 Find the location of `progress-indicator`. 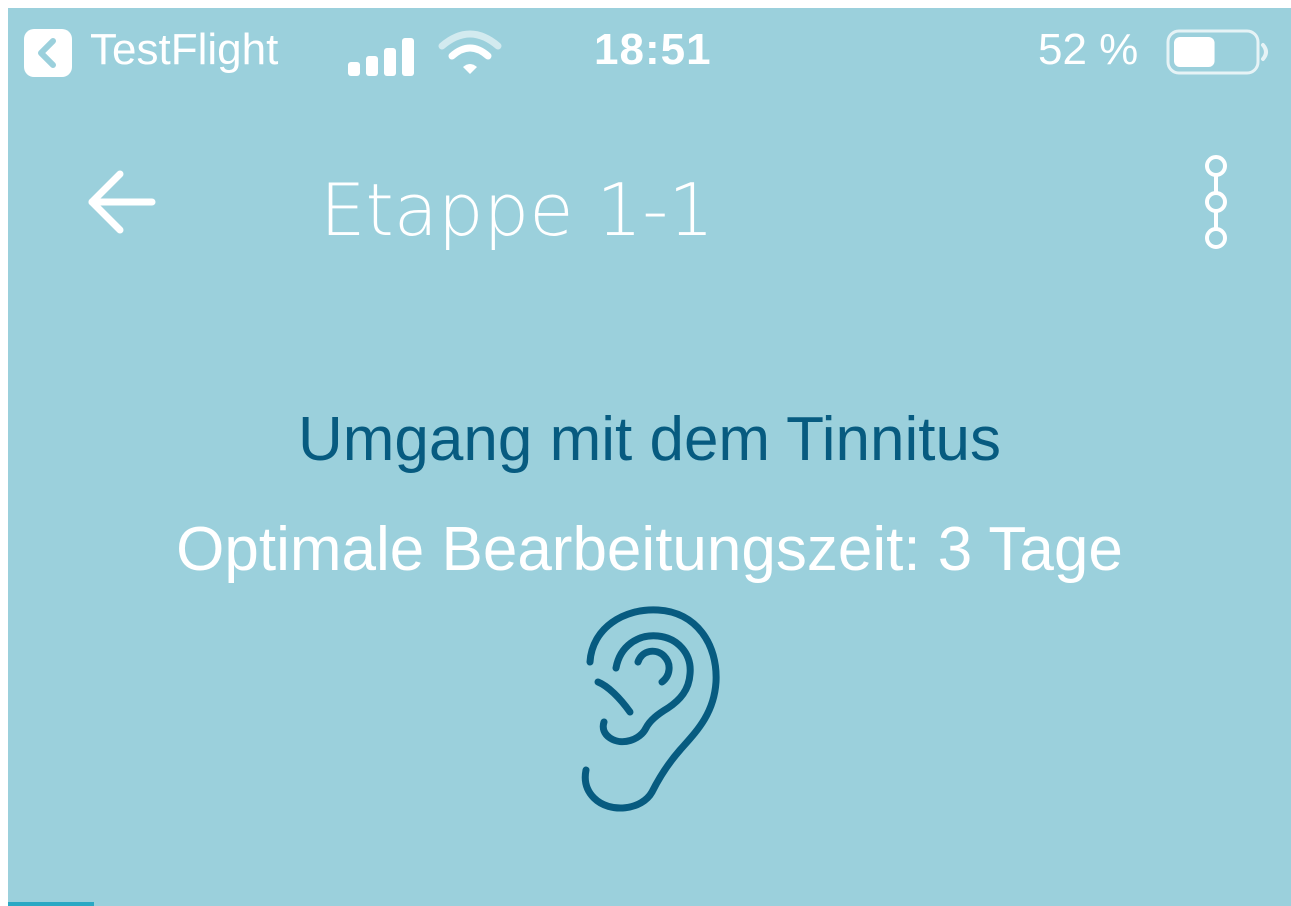

progress-indicator is located at coordinates (51, 904).